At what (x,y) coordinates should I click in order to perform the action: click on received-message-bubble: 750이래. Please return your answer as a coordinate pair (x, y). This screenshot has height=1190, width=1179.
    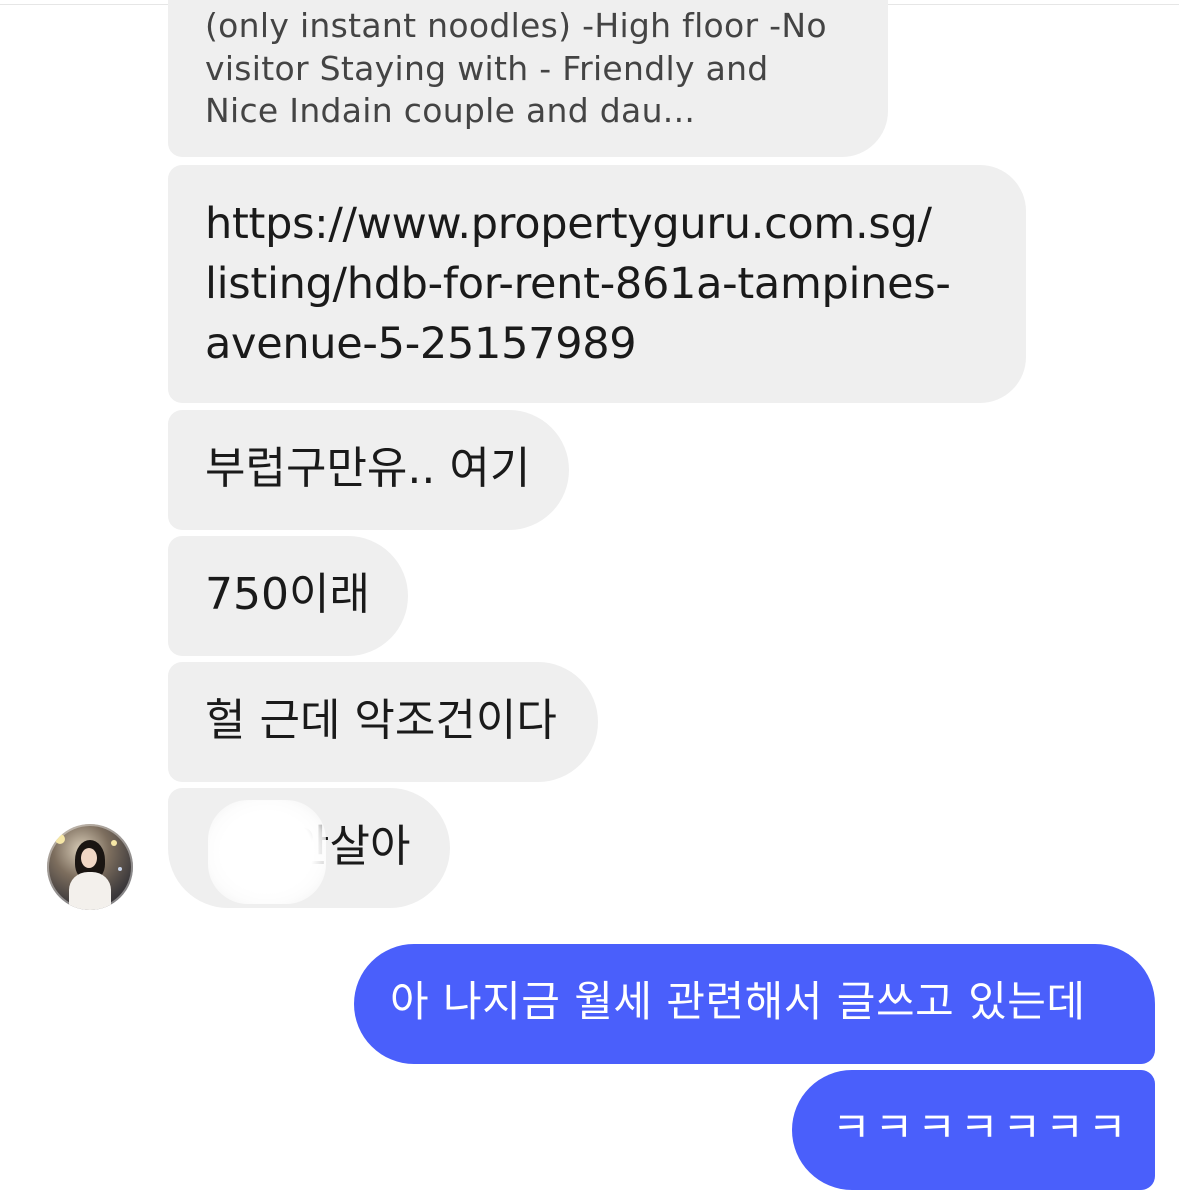
    Looking at the image, I should click on (288, 596).